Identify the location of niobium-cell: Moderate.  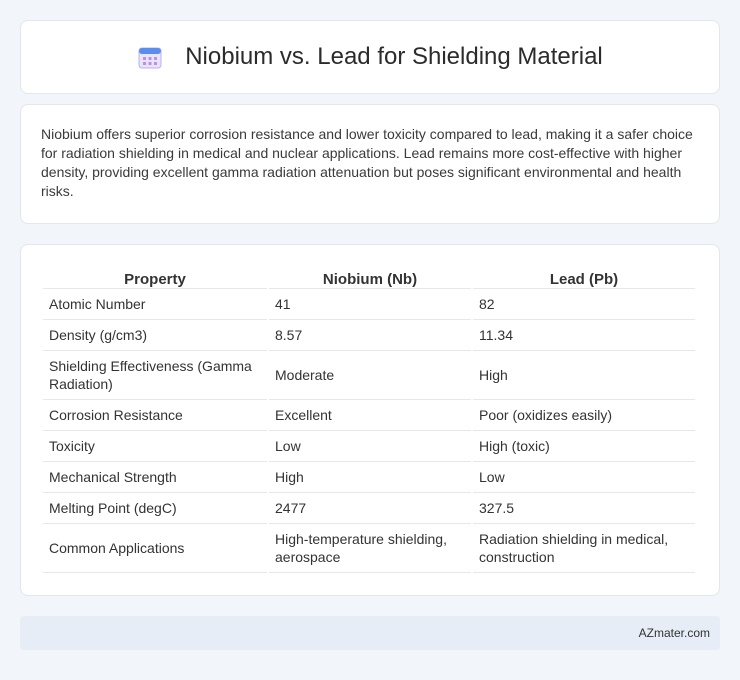
(370, 375).